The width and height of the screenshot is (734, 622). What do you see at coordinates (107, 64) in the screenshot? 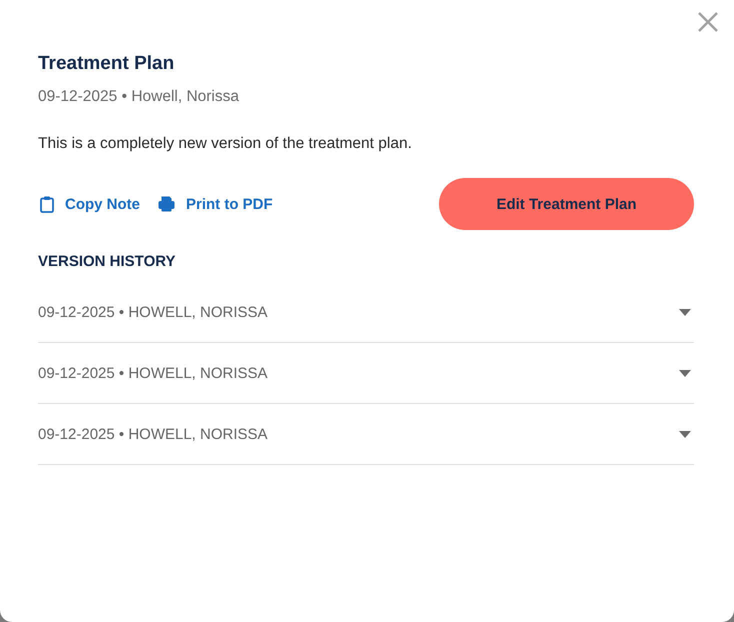
I see `dialog-title: Treatment Plan` at bounding box center [107, 64].